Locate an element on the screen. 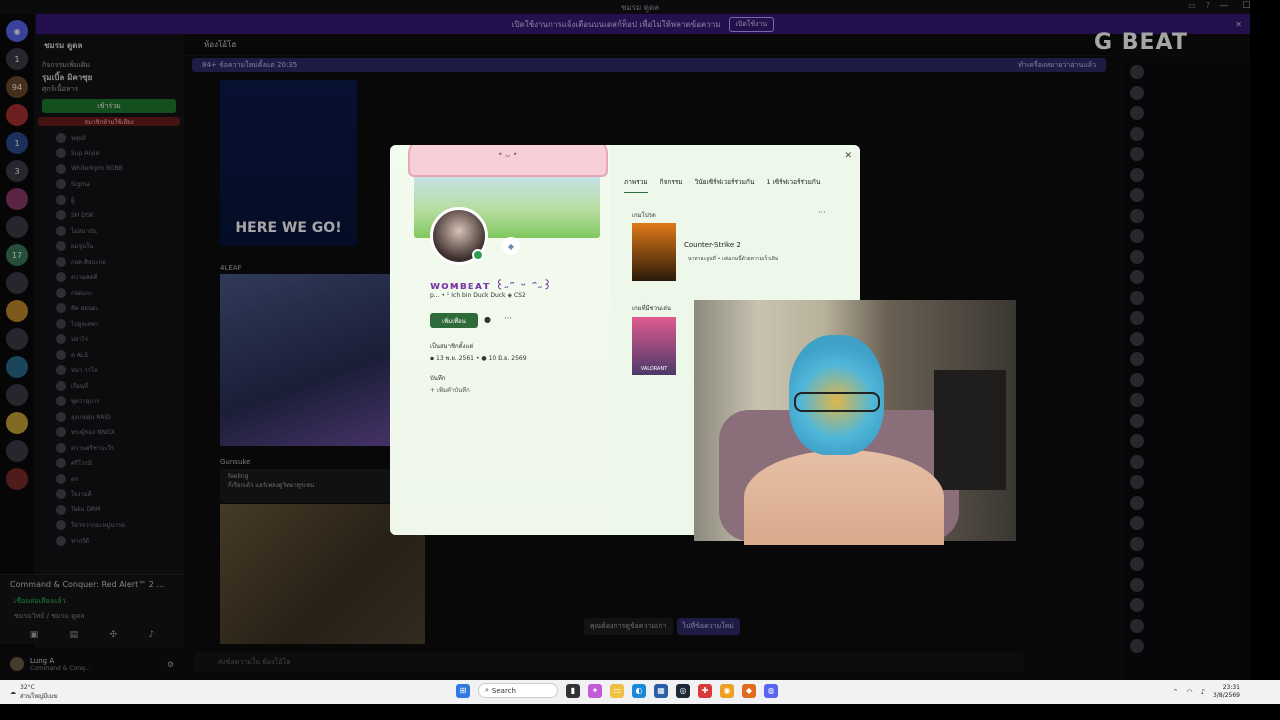 The width and height of the screenshot is (1280, 720). voice-member: หมา วาไล is located at coordinates (109, 371).